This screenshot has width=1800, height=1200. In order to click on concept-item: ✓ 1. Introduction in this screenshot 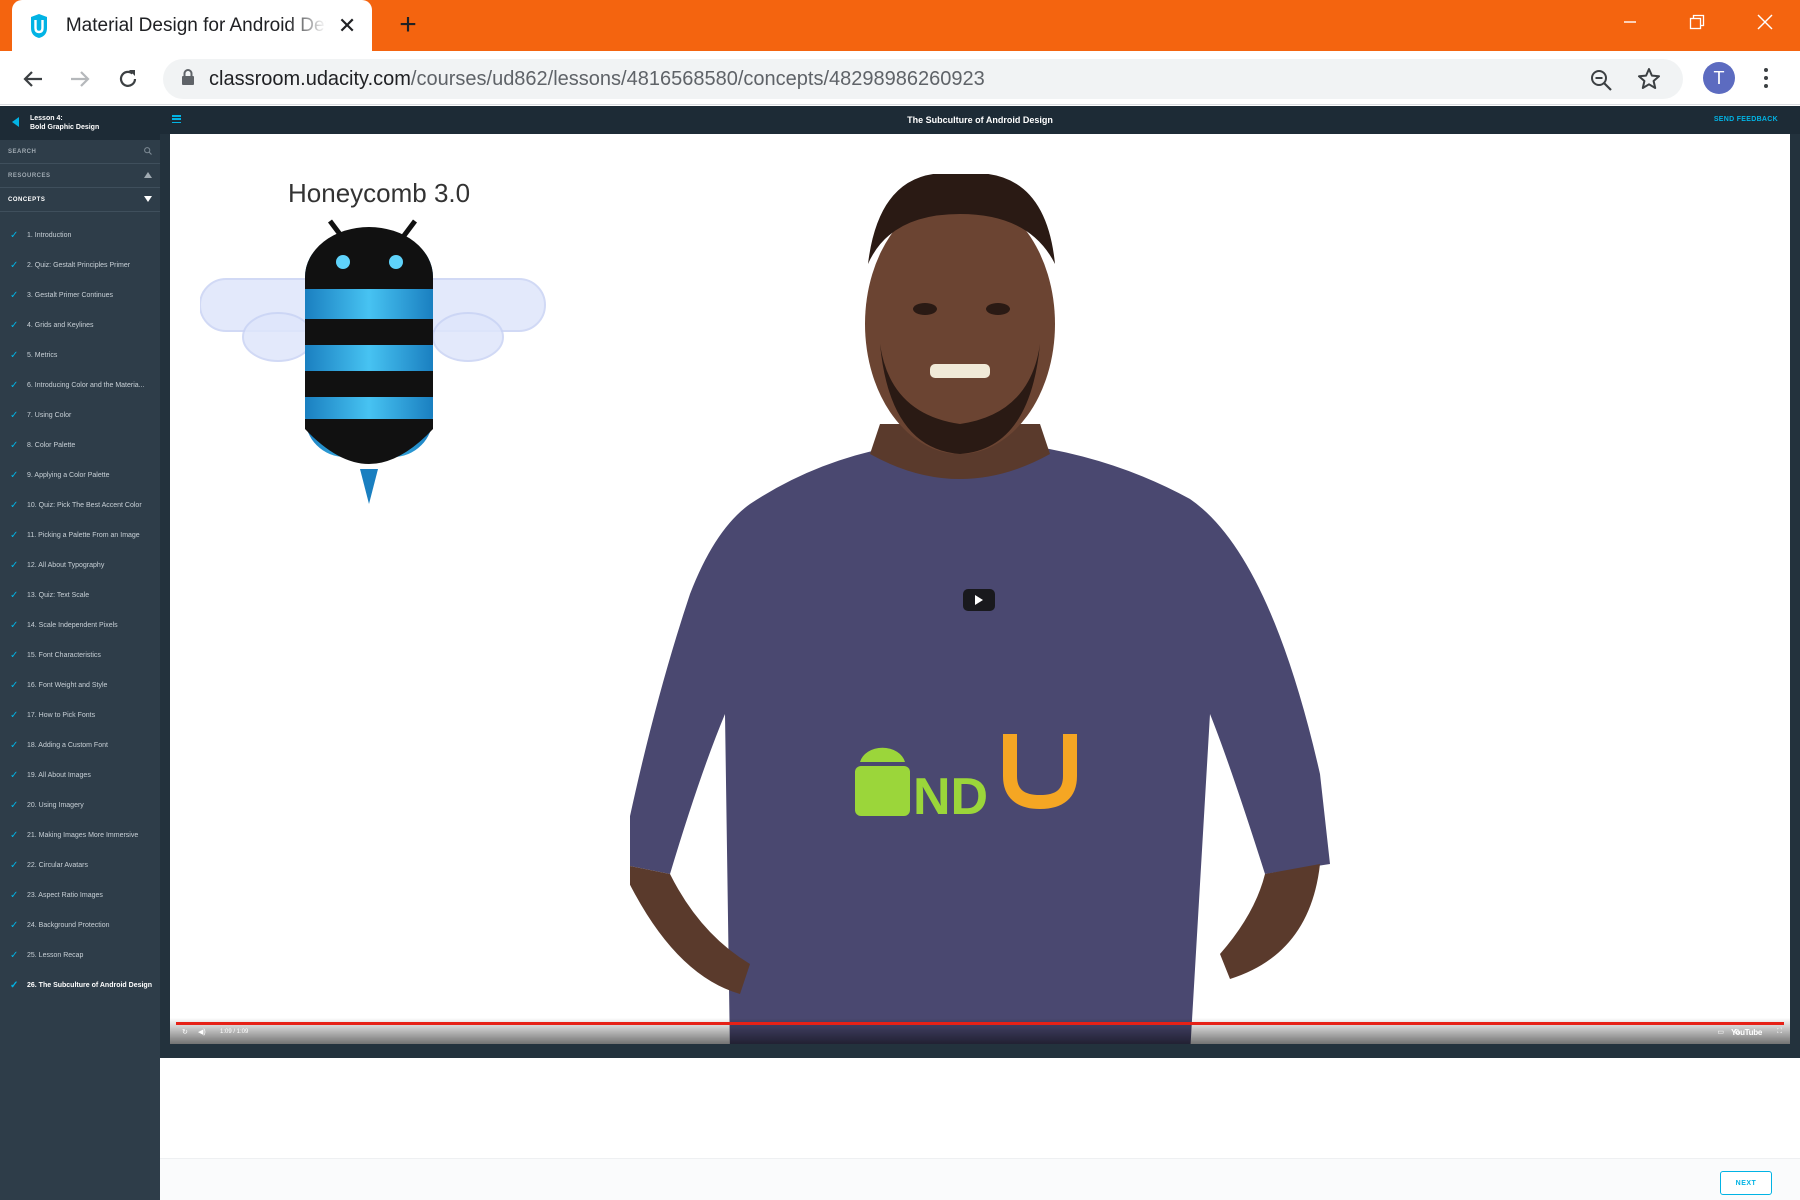, I will do `click(80, 235)`.